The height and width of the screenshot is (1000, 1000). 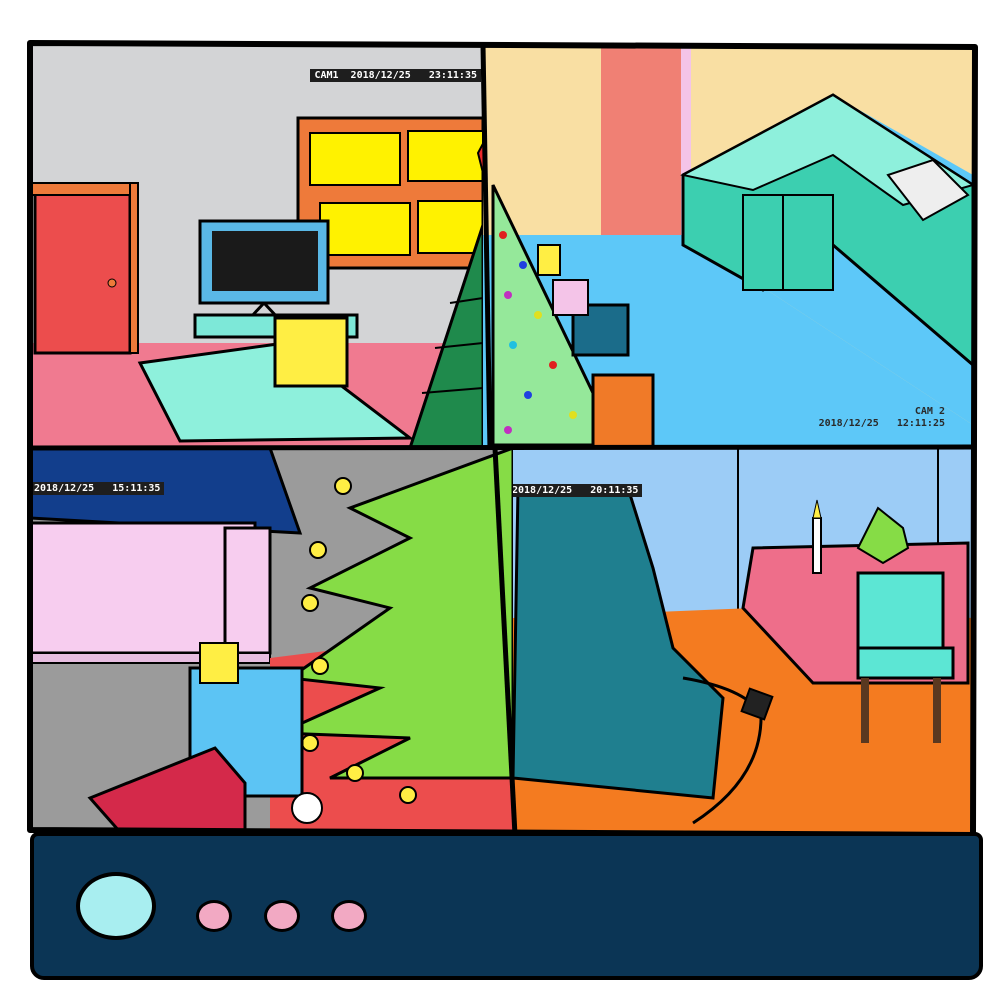 What do you see at coordinates (395, 75) in the screenshot?
I see `cam1-timestamp: CAM1 2018/12/25 23:11:35` at bounding box center [395, 75].